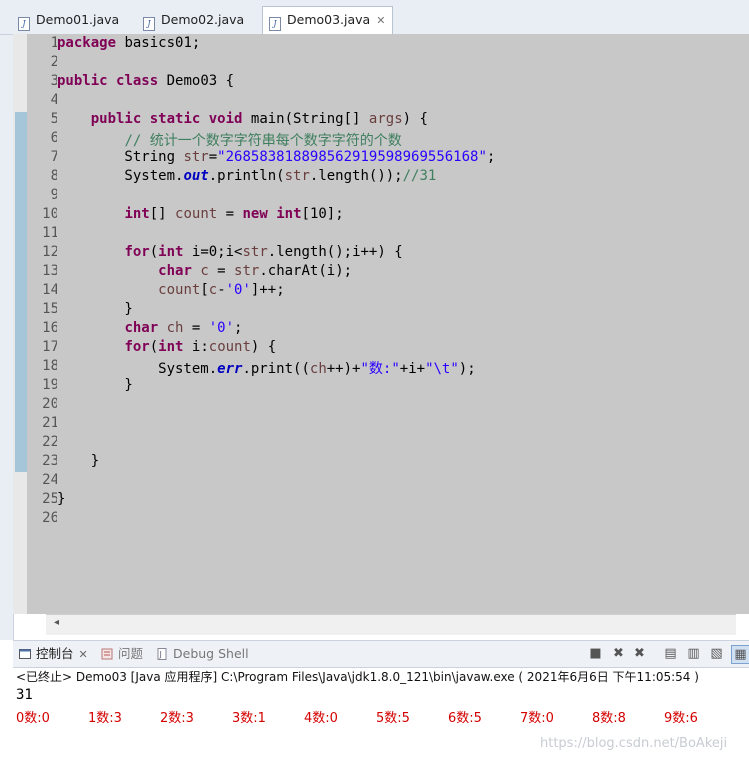 The width and height of the screenshot is (749, 762). Describe the element at coordinates (266, 368) in the screenshot. I see `code-line: System.err.print((ch++)+"数:"+i+"\t");` at that location.